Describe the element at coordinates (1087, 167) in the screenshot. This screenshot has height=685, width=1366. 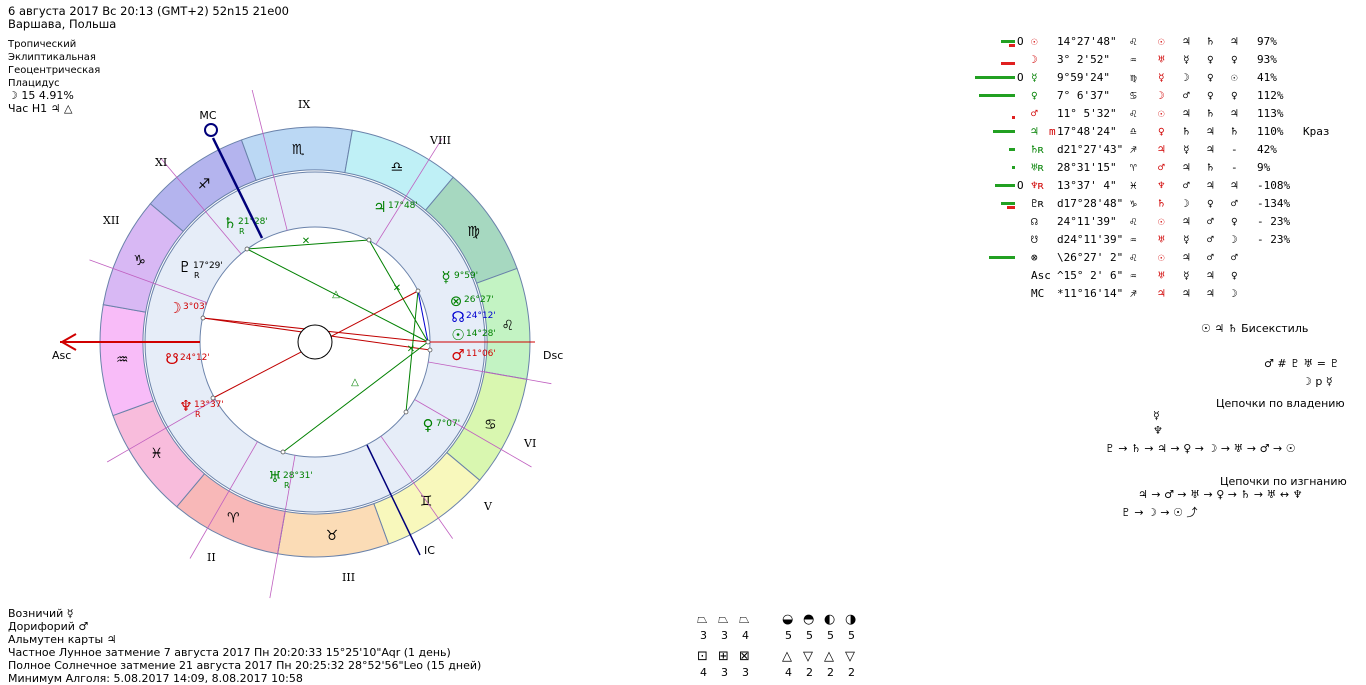
I see `planet-position: 28°31'15"` at that location.